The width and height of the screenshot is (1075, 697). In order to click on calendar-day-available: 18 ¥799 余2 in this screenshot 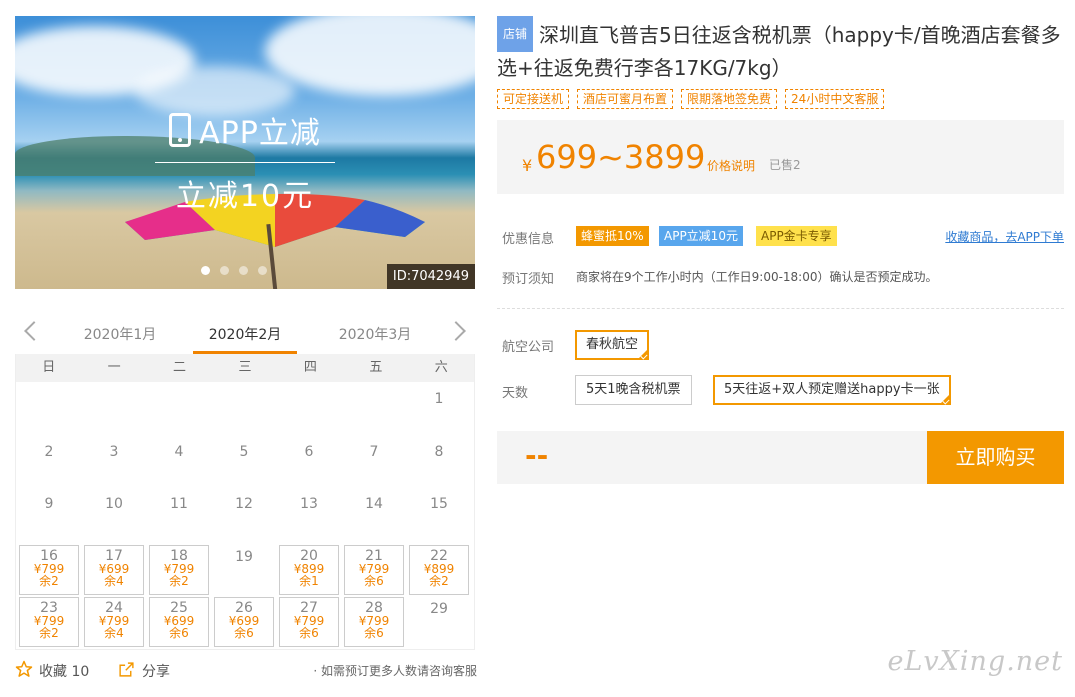, I will do `click(179, 569)`.